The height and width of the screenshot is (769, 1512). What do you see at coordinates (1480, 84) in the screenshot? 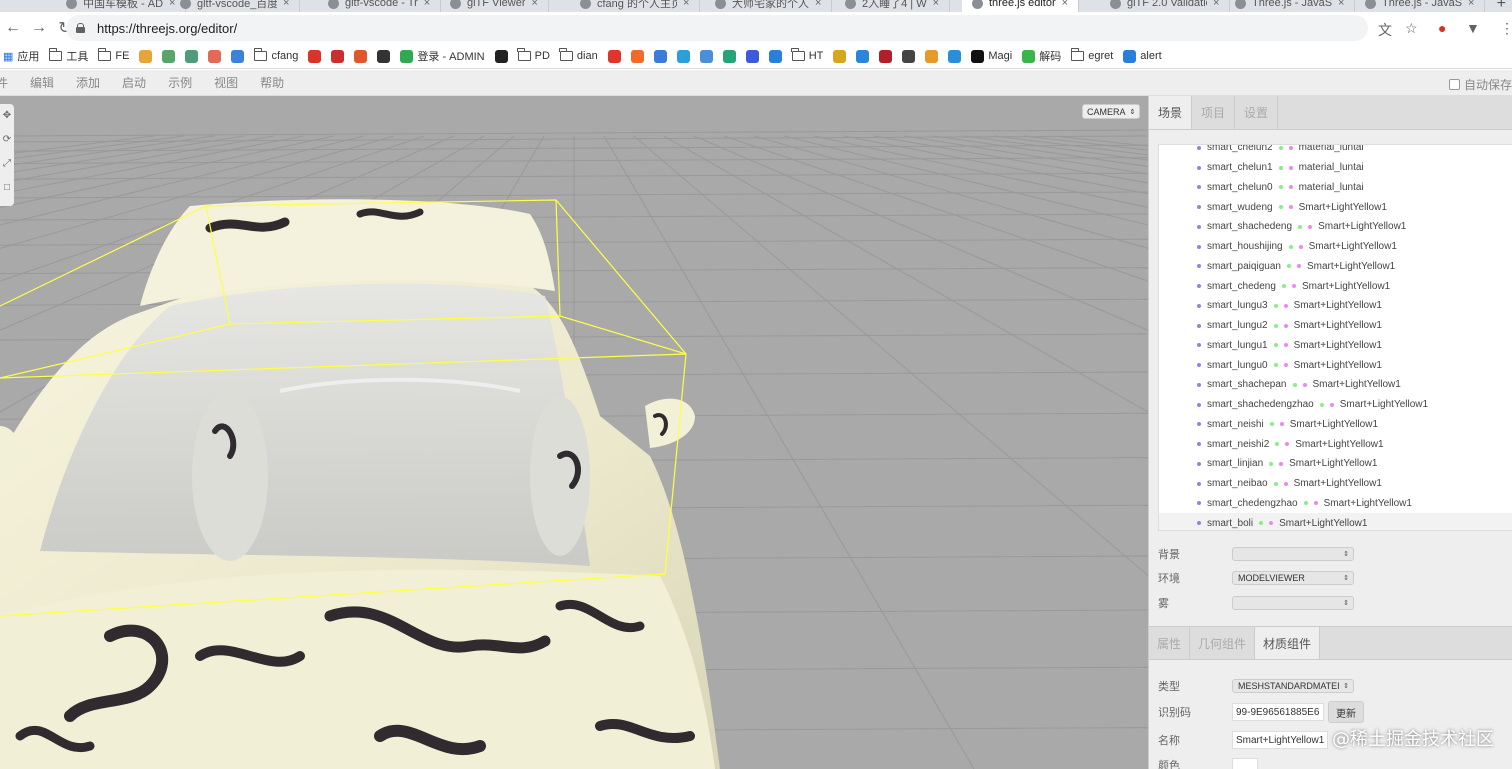
I see `autosave-toggle: 自动保存` at bounding box center [1480, 84].